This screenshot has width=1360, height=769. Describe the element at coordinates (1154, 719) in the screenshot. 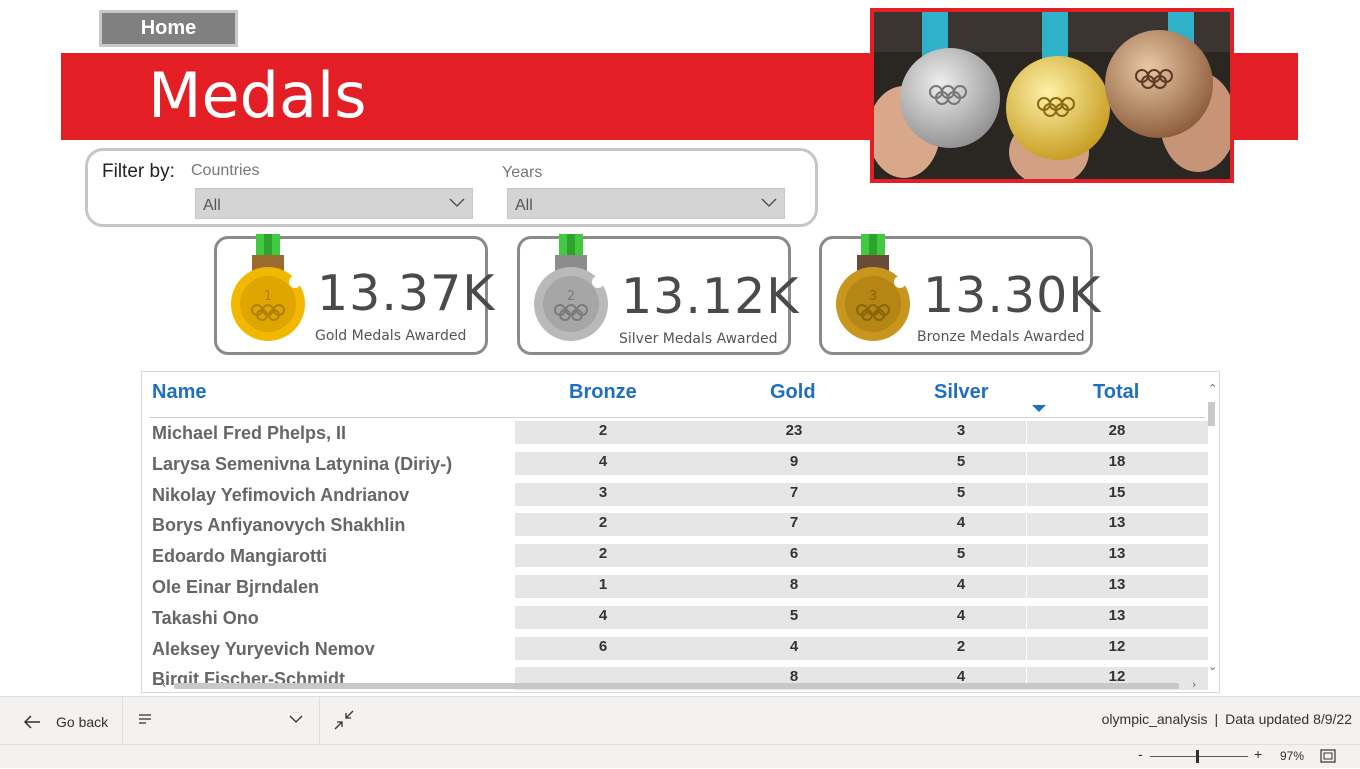

I see `report-name: olympic_analysis` at that location.